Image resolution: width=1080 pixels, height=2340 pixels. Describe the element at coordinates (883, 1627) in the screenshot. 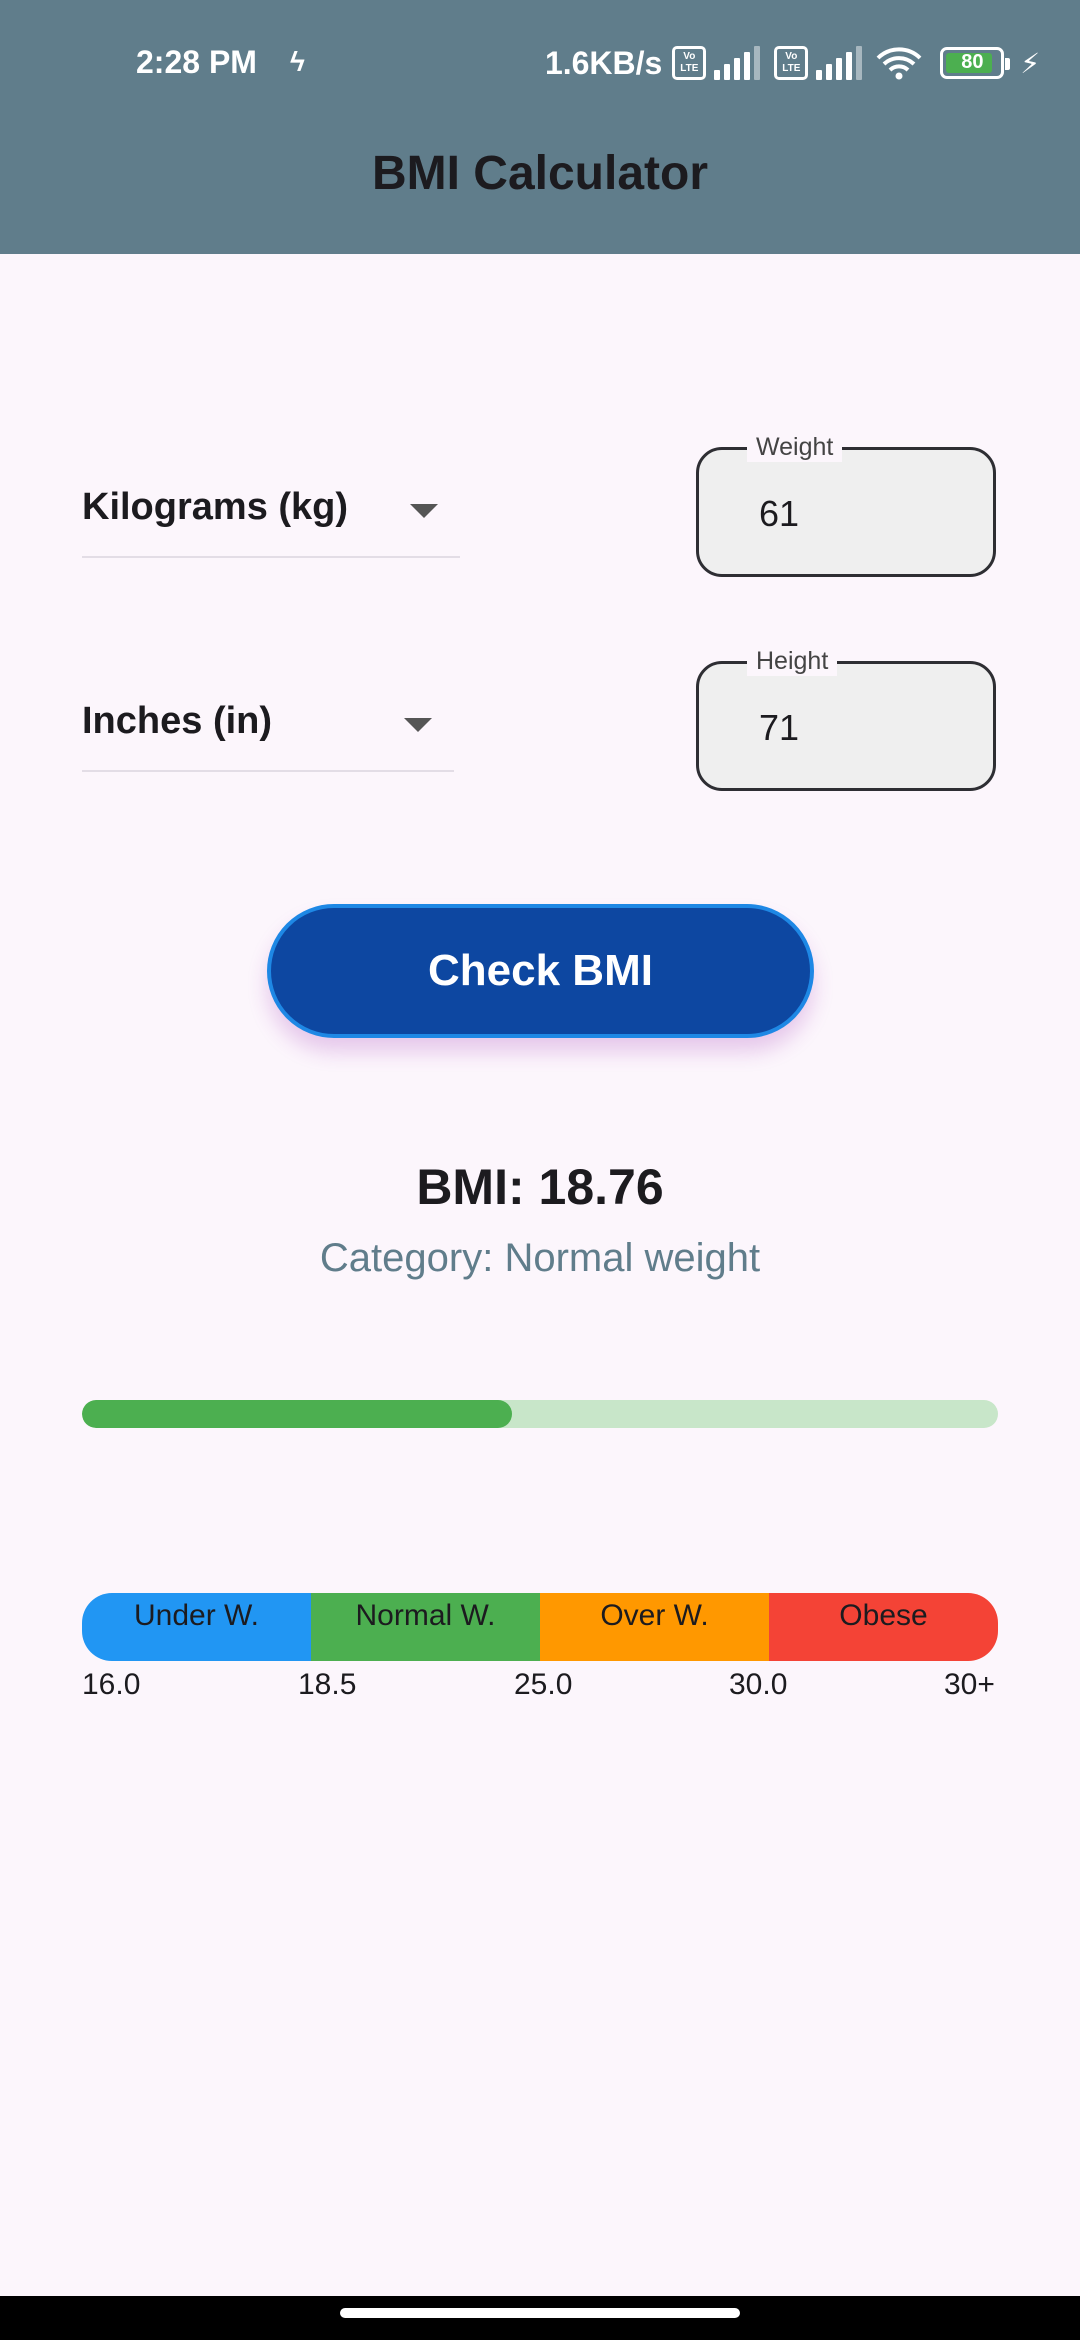

I see `scale-segment-obese: Obese` at that location.